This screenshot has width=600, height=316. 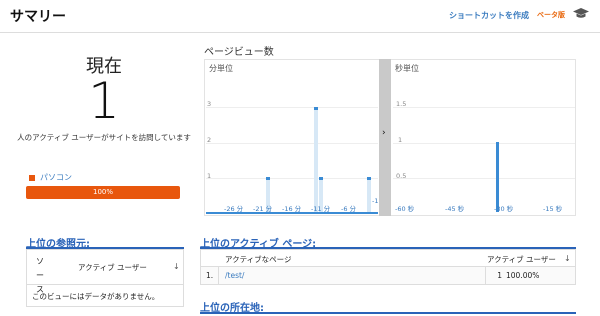 What do you see at coordinates (489, 15) in the screenshot?
I see `create-shortcut-link: ショートカットを作成` at bounding box center [489, 15].